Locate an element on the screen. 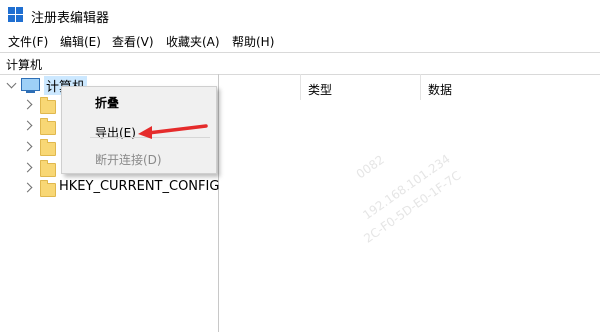 The height and width of the screenshot is (332, 600). context-menu-disconnect: 断开连接(D) is located at coordinates (128, 159).